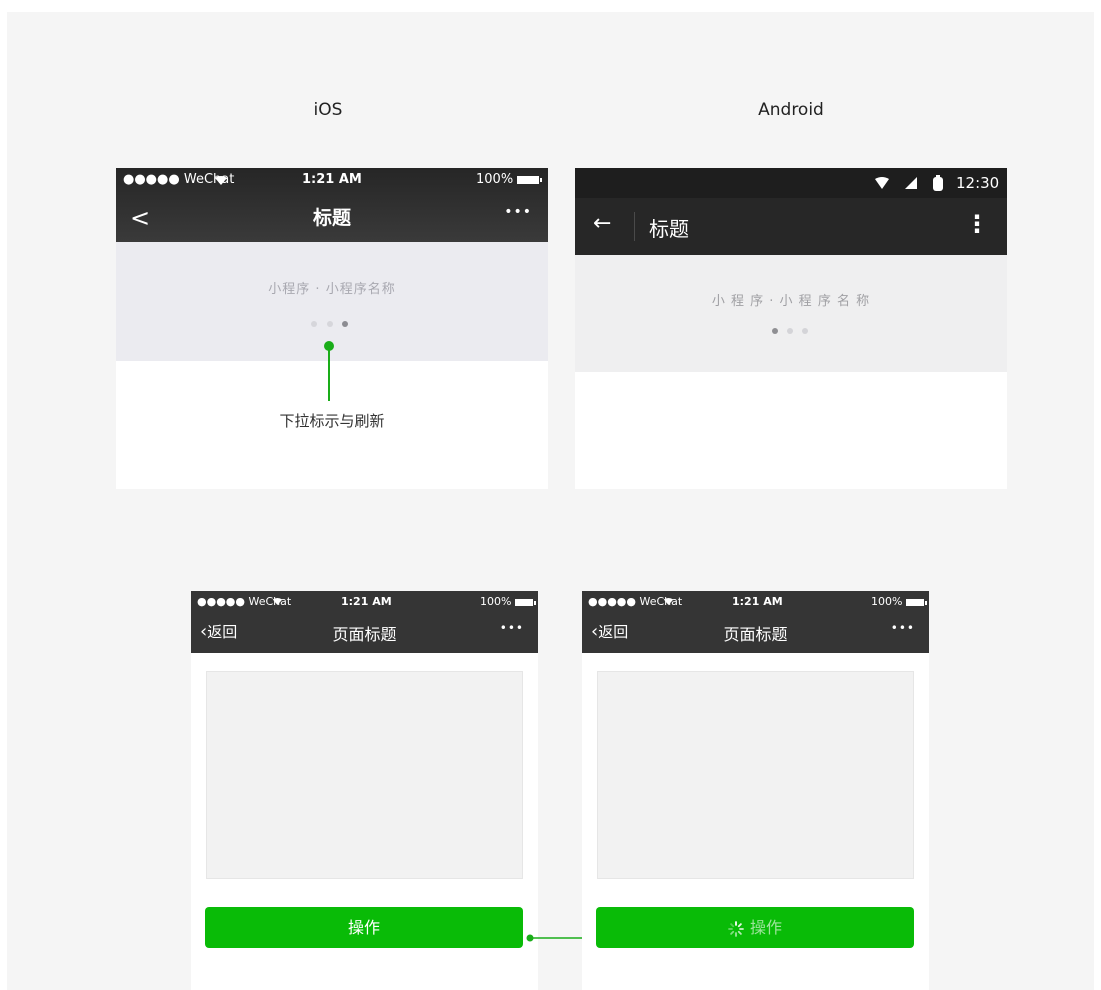 The image size is (1101, 990). I want to click on back-arrow-icon: ←, so click(602, 223).